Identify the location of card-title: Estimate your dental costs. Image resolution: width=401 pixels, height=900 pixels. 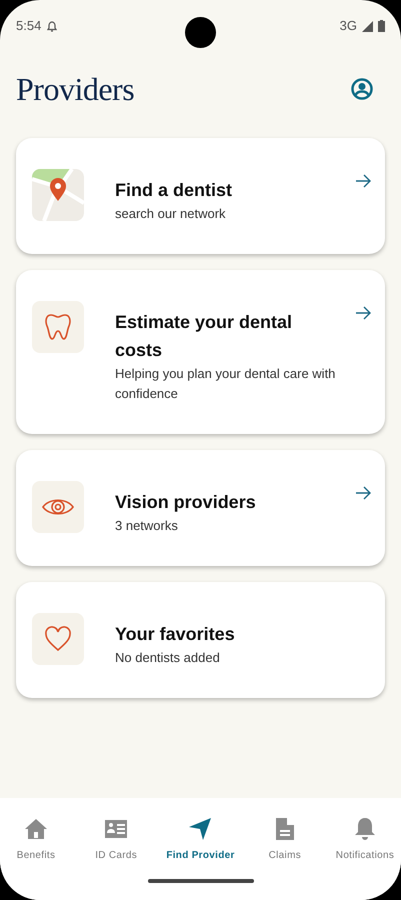
(204, 336).